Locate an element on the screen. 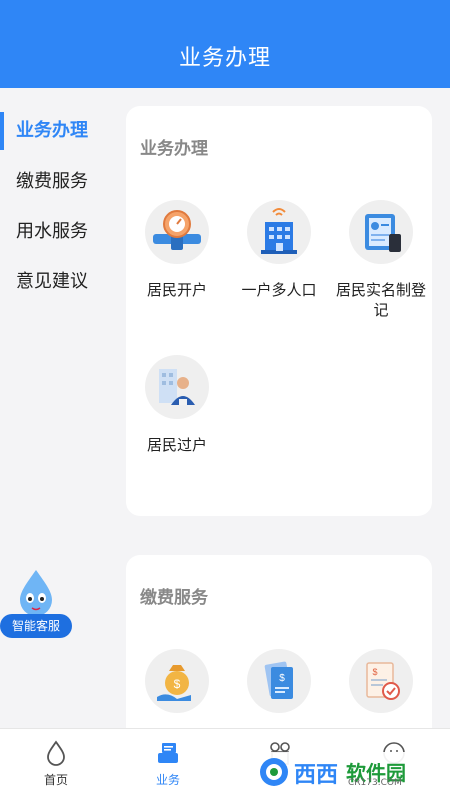 The height and width of the screenshot is (800, 450). tab-home: 首页 is located at coordinates (56, 764).